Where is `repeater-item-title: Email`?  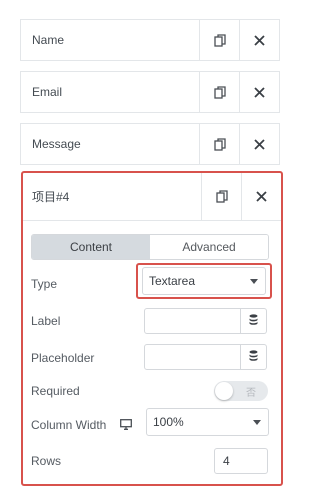 repeater-item-title: Email is located at coordinates (110, 92).